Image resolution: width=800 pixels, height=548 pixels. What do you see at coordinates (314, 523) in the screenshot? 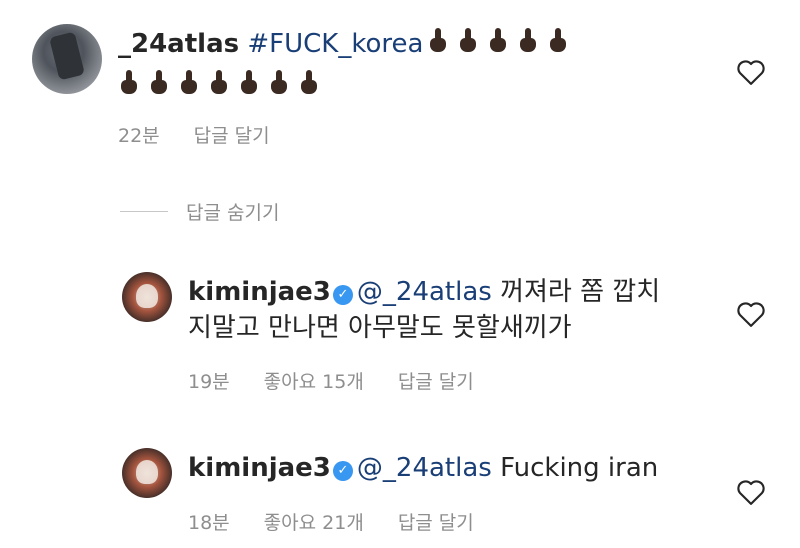
I see `likes-count: 좋아요 21개` at bounding box center [314, 523].